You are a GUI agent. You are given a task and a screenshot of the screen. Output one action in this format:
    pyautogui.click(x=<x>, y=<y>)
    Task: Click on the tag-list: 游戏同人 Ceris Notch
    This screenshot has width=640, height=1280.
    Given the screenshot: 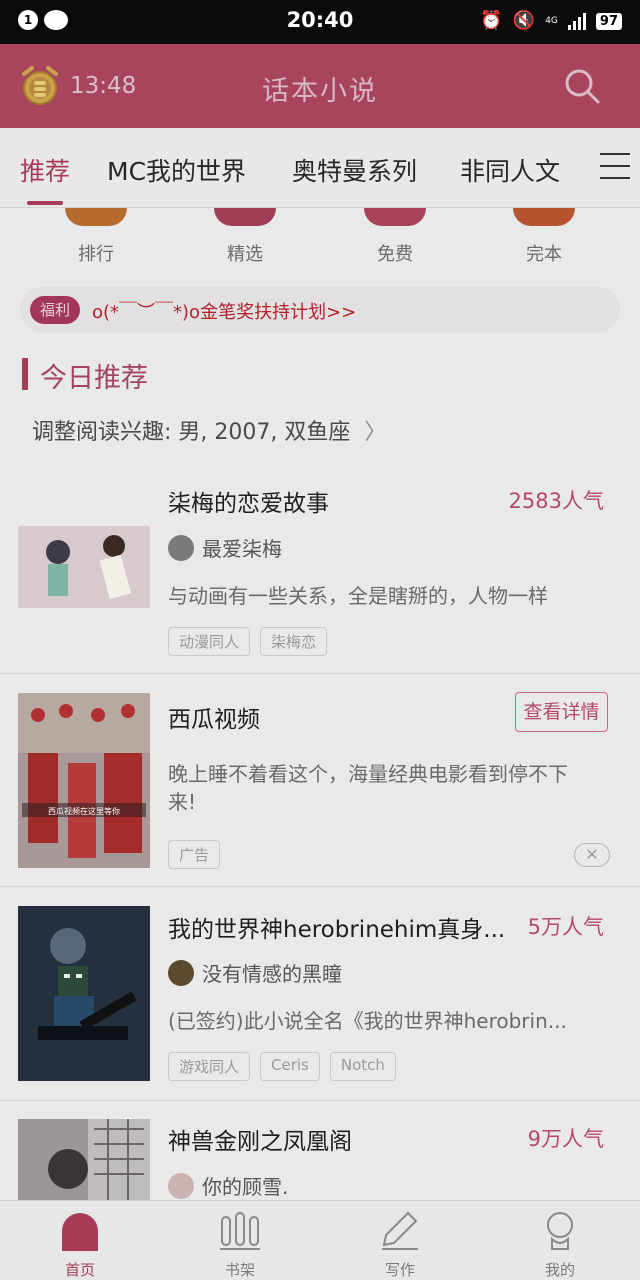 What is the action you would take?
    pyautogui.click(x=282, y=1066)
    